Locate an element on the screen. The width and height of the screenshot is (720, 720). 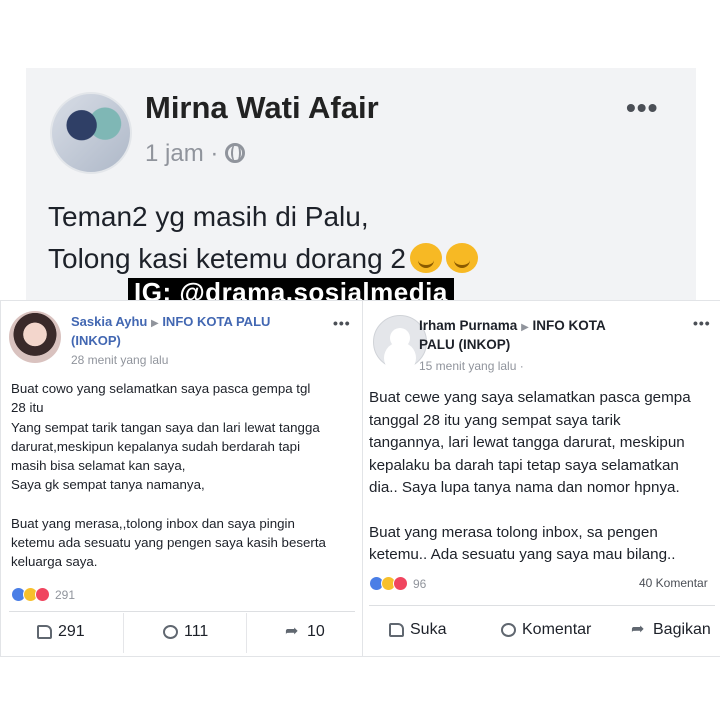
top-post-text-line2-wrap: Tolong kasi ketemu dorang 2 is located at coordinates (263, 259).